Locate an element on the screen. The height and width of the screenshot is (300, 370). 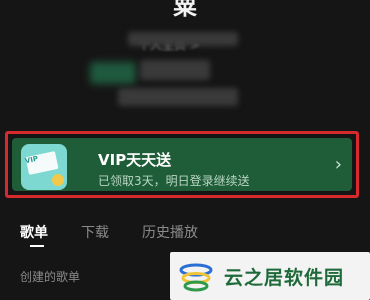
vip-badge-icon: VIP is located at coordinates (44, 167).